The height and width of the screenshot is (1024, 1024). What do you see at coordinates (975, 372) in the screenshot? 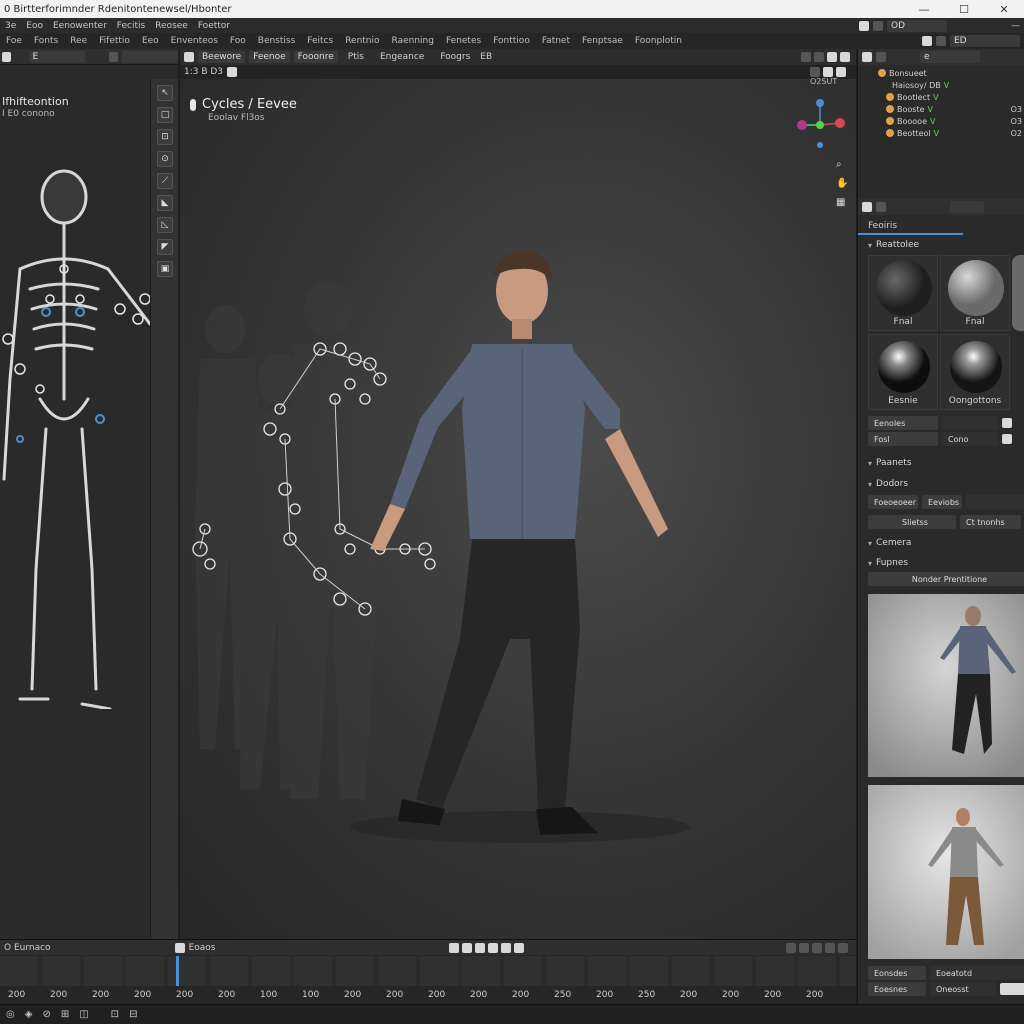
I see `material-slot: Oongottons` at bounding box center [975, 372].